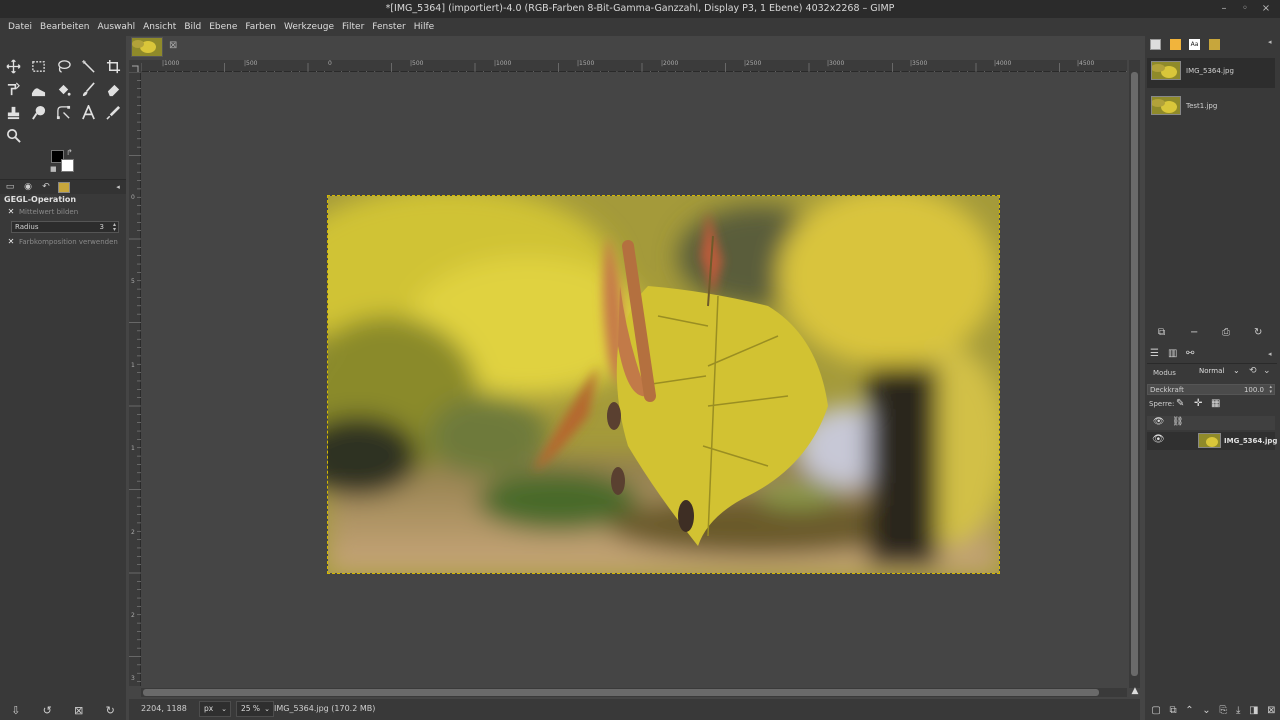 The height and width of the screenshot is (720, 1280). I want to click on color-picker-tool-icon, so click(113, 112).